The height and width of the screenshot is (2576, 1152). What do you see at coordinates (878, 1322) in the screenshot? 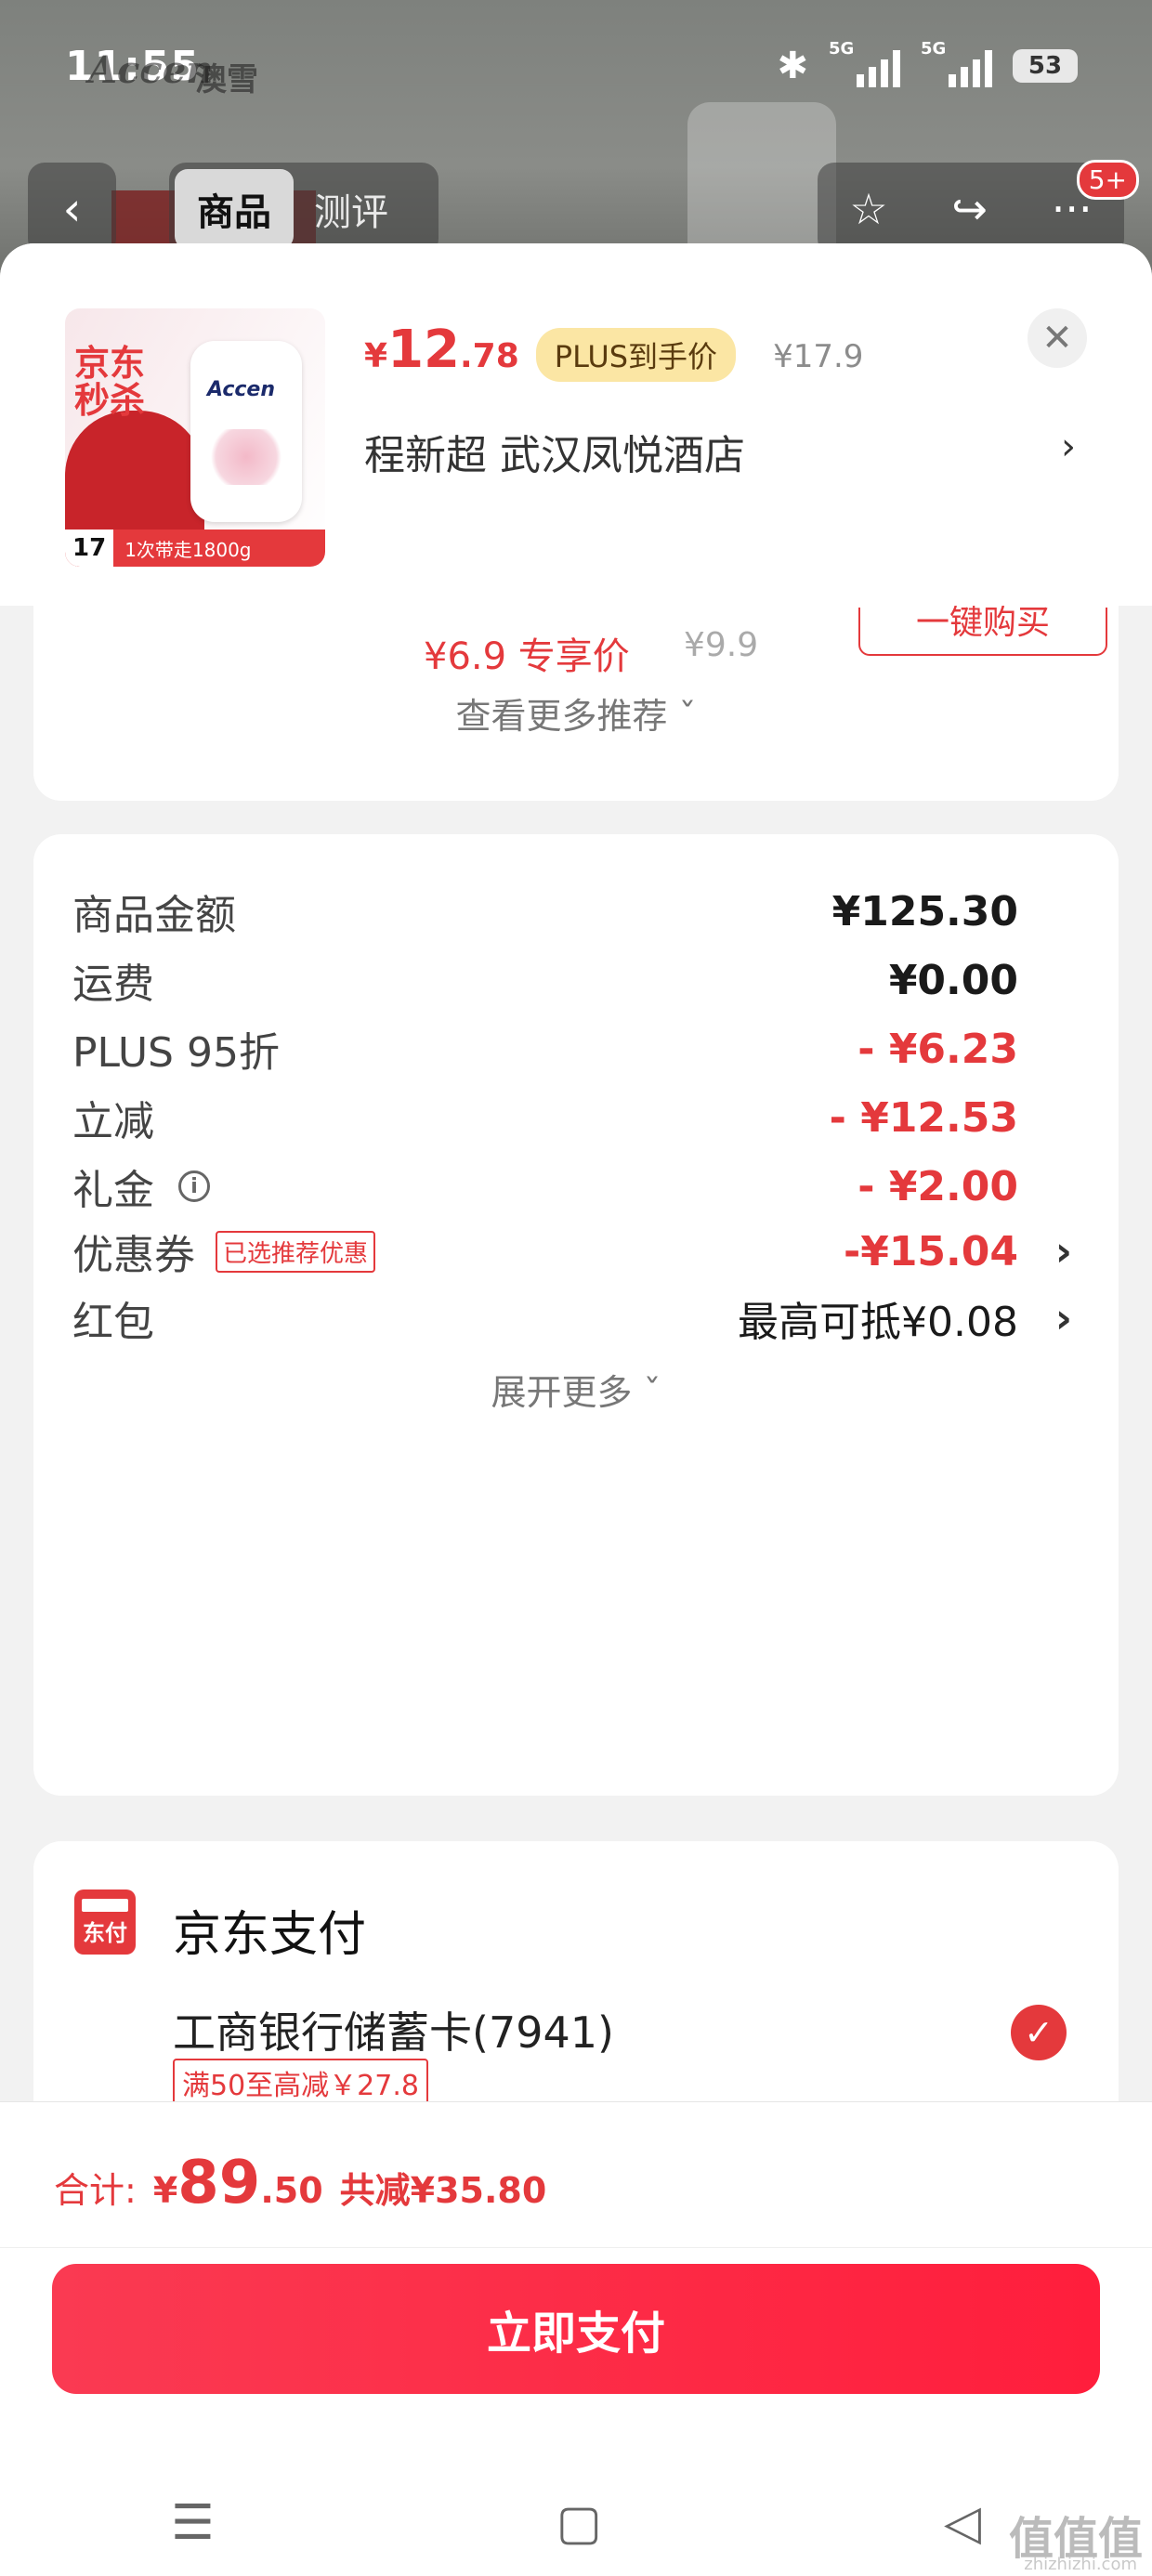
I see `fee-value: 最高可抵¥0.08` at bounding box center [878, 1322].